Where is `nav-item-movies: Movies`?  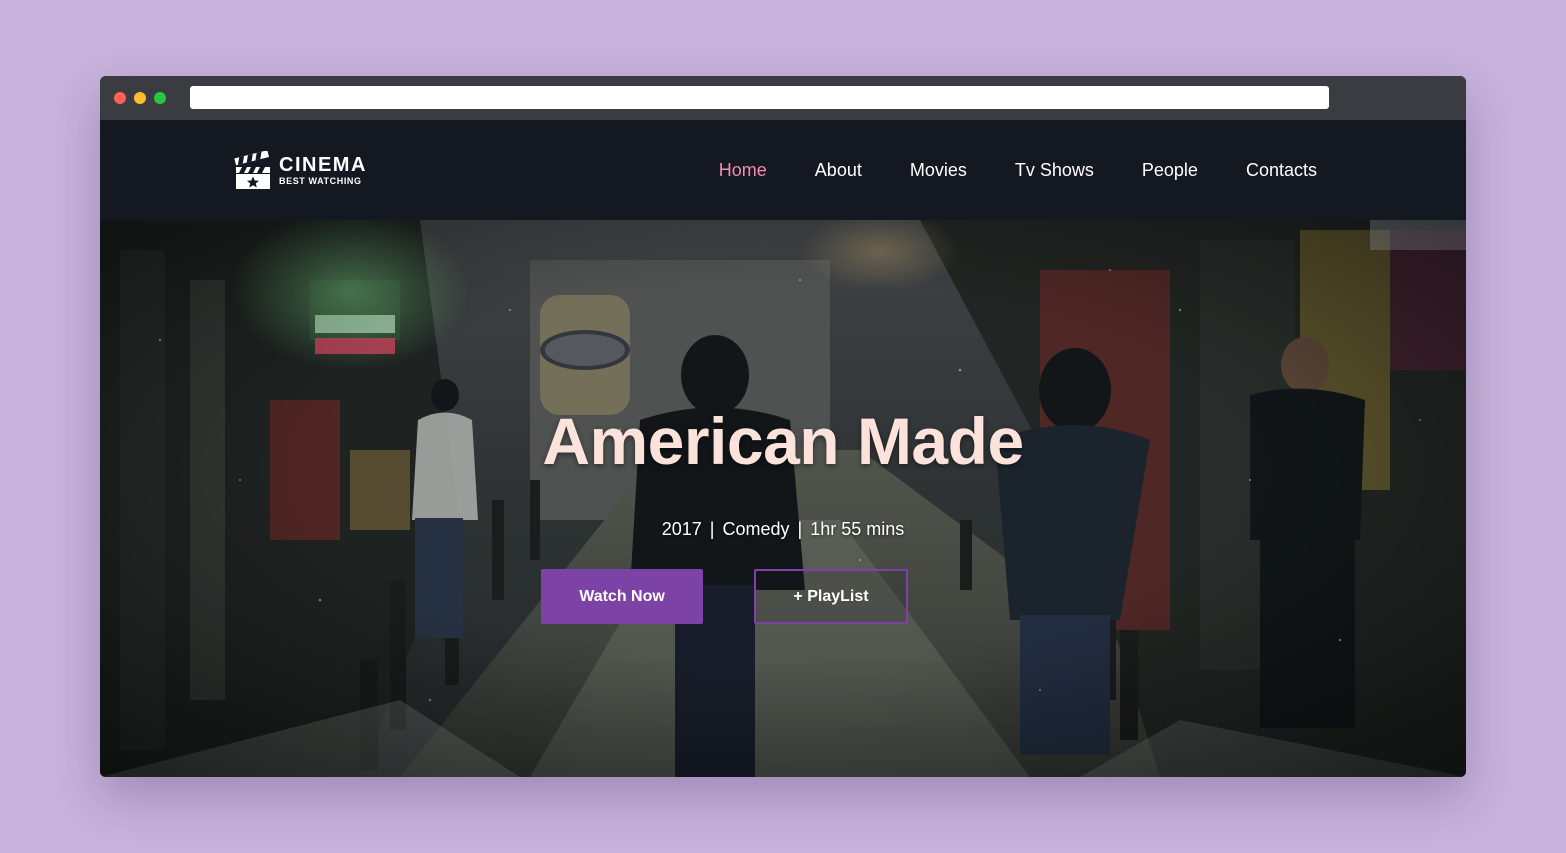
nav-item-movies: Movies is located at coordinates (938, 170).